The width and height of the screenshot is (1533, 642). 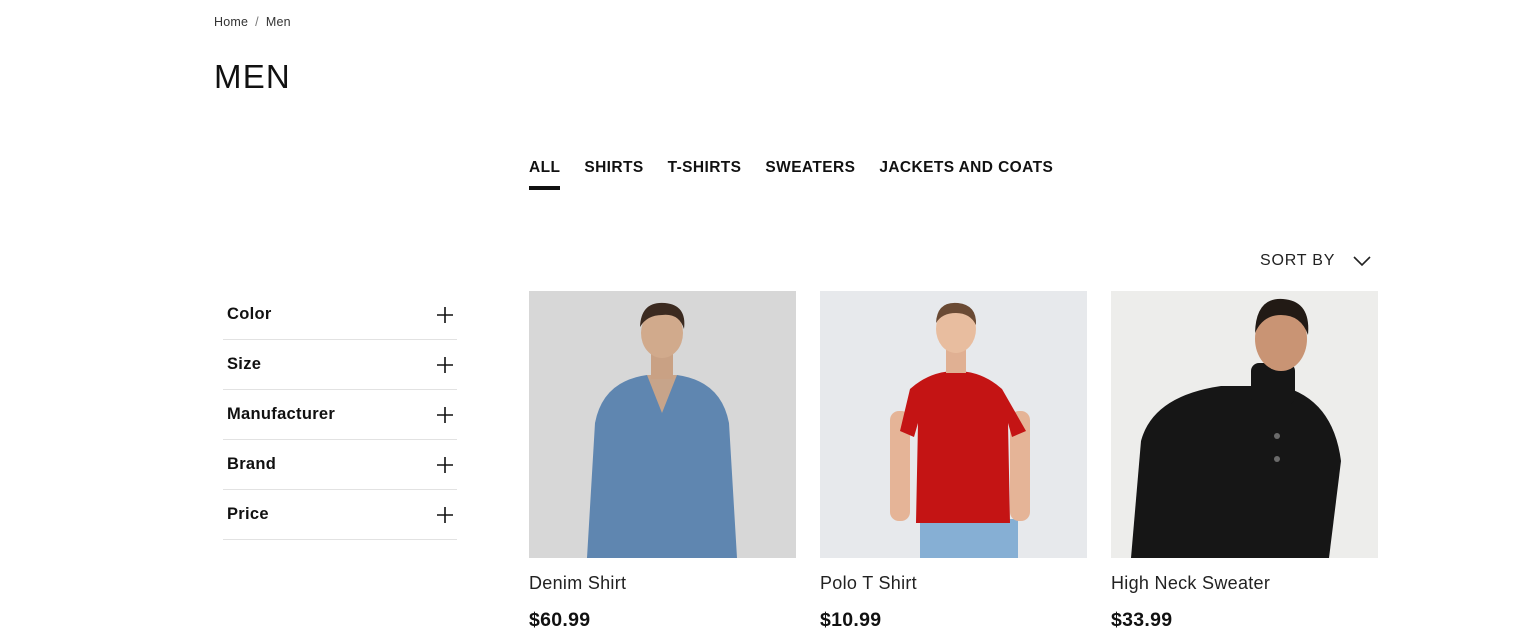 What do you see at coordinates (1244, 424) in the screenshot?
I see `product-image-man-in-black-sweater` at bounding box center [1244, 424].